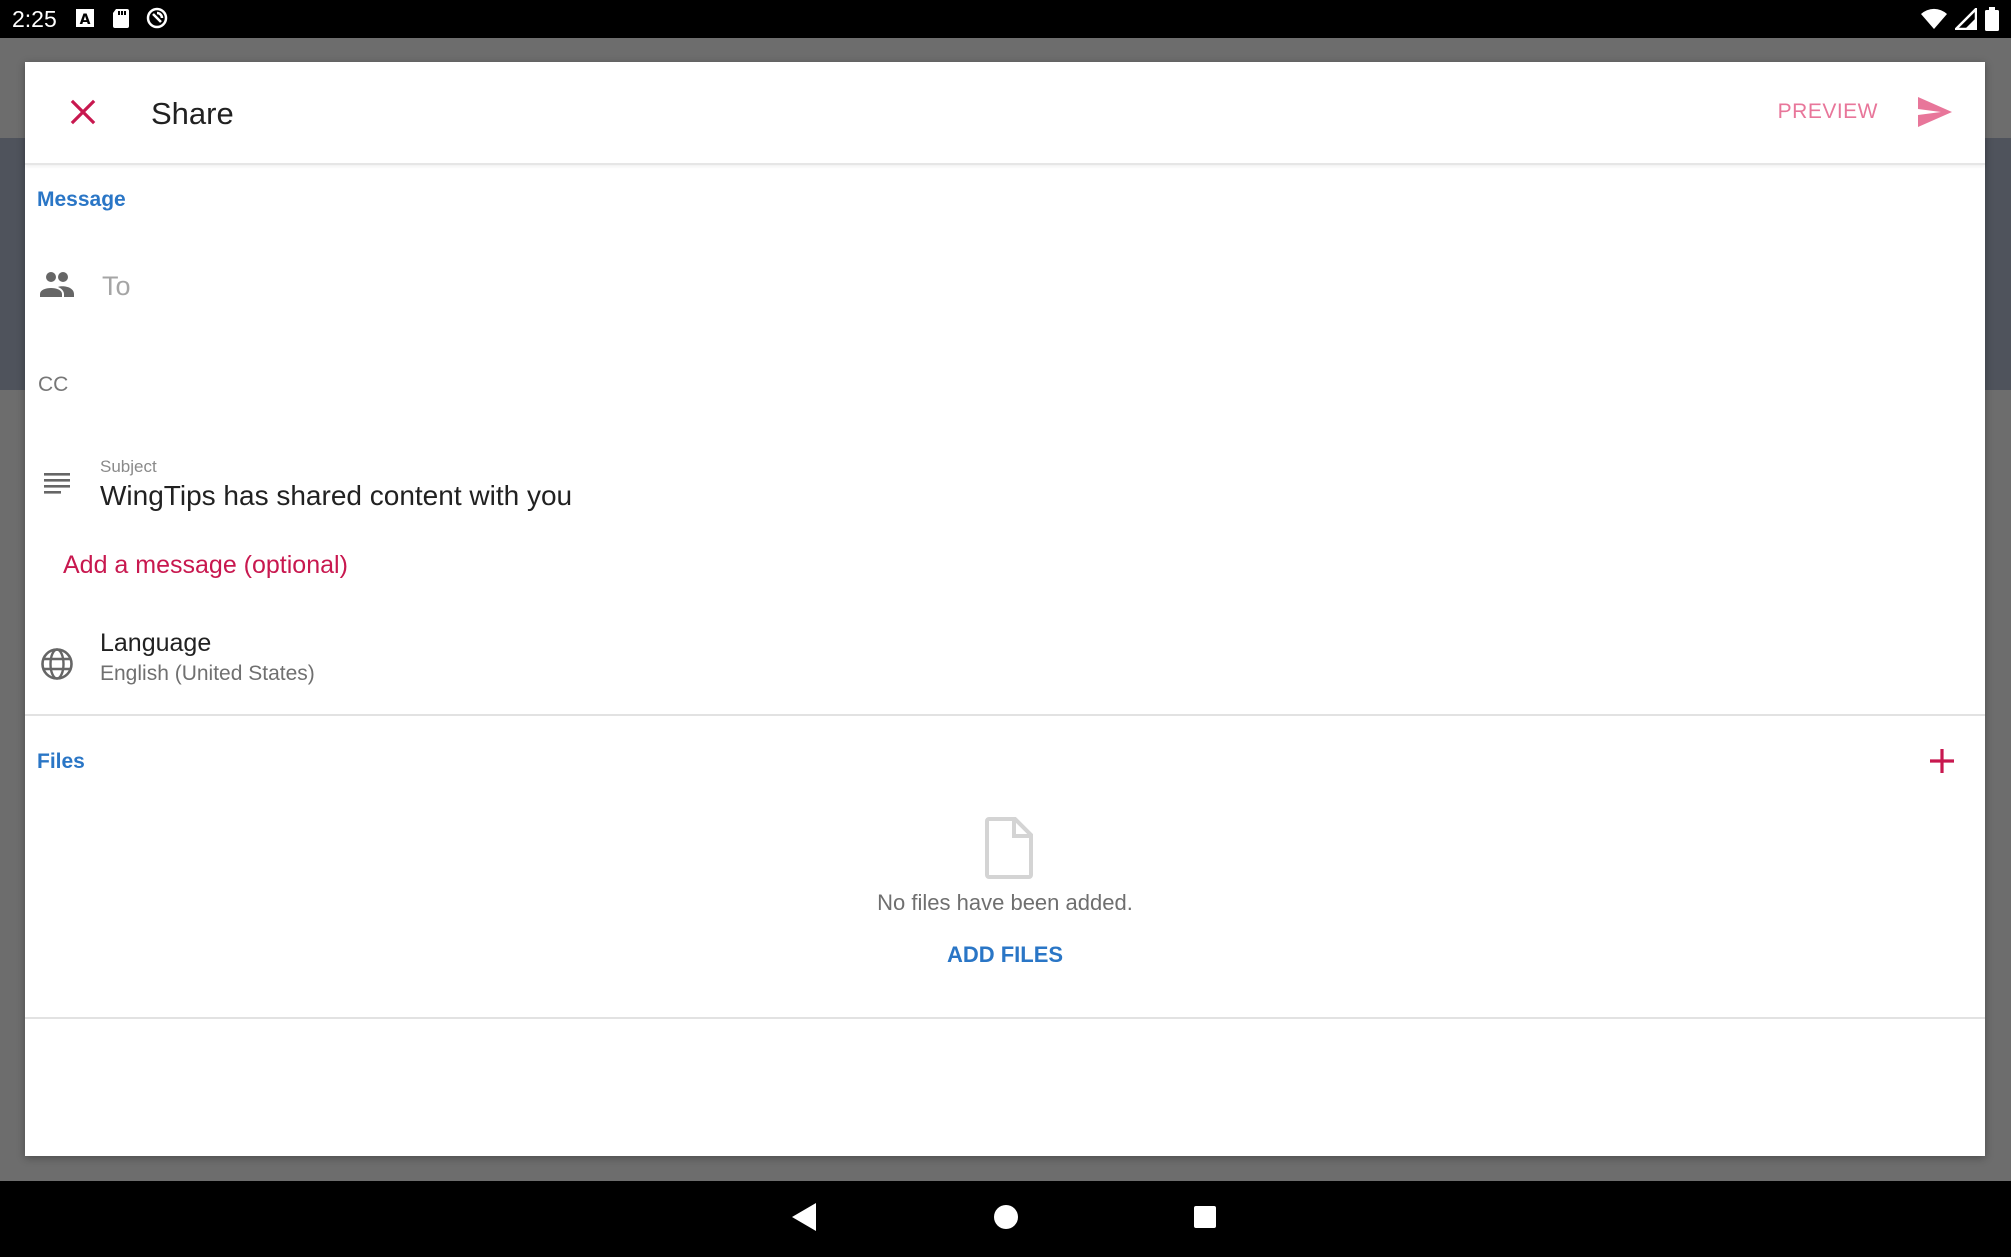 The width and height of the screenshot is (2011, 1257). I want to click on language-title: Language, so click(156, 643).